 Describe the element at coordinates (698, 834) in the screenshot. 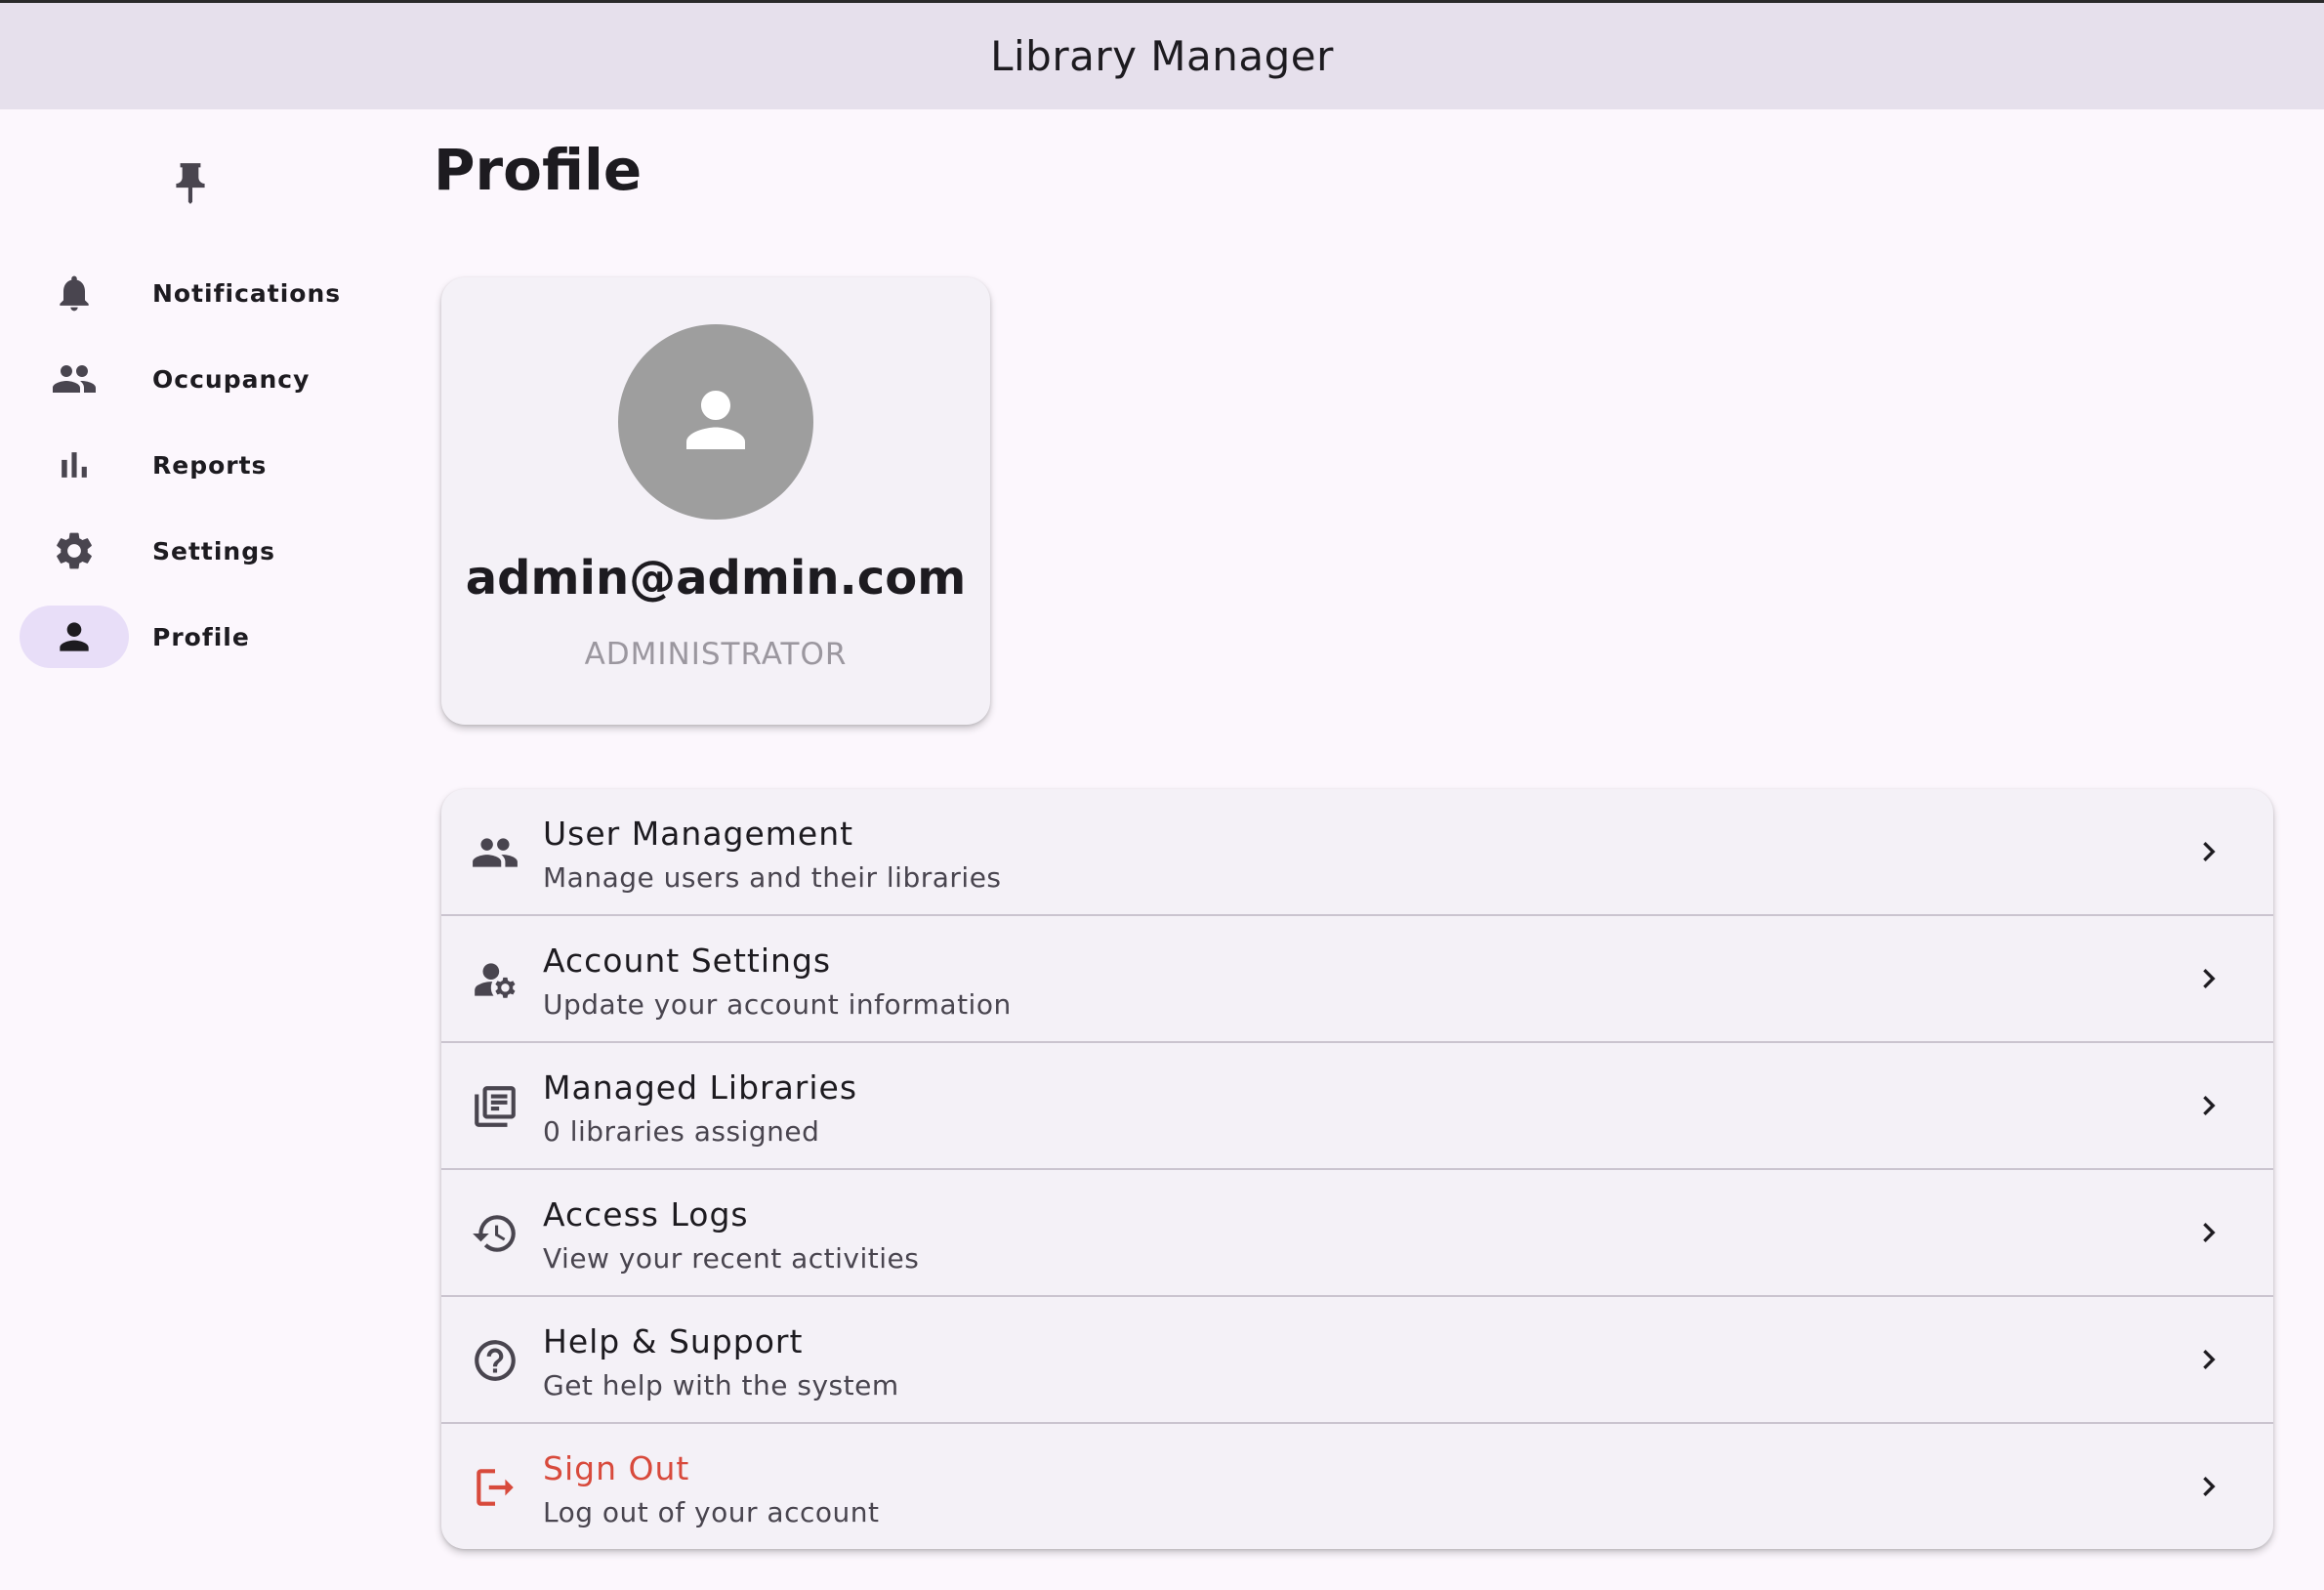

I see `menu-item-title: User Management` at that location.